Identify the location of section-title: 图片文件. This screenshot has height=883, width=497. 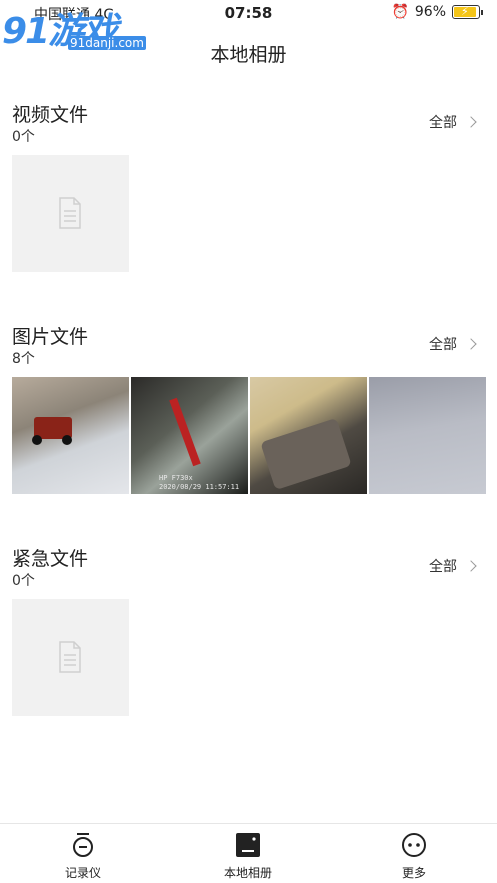
(50, 337).